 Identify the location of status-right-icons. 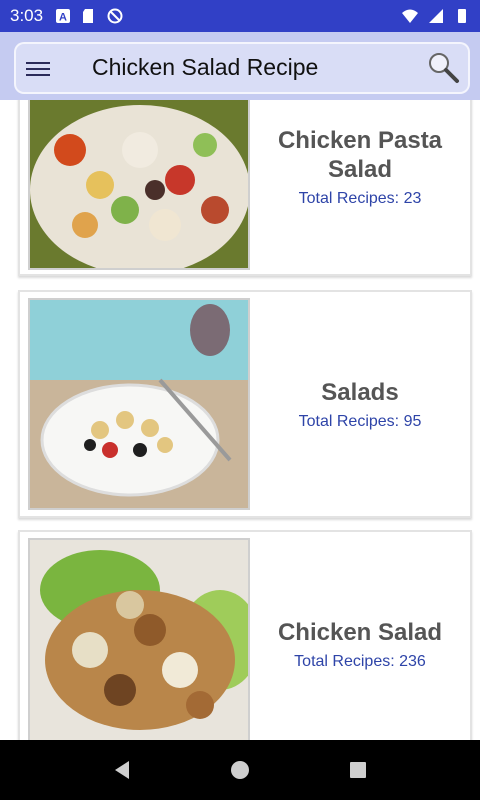
(436, 16).